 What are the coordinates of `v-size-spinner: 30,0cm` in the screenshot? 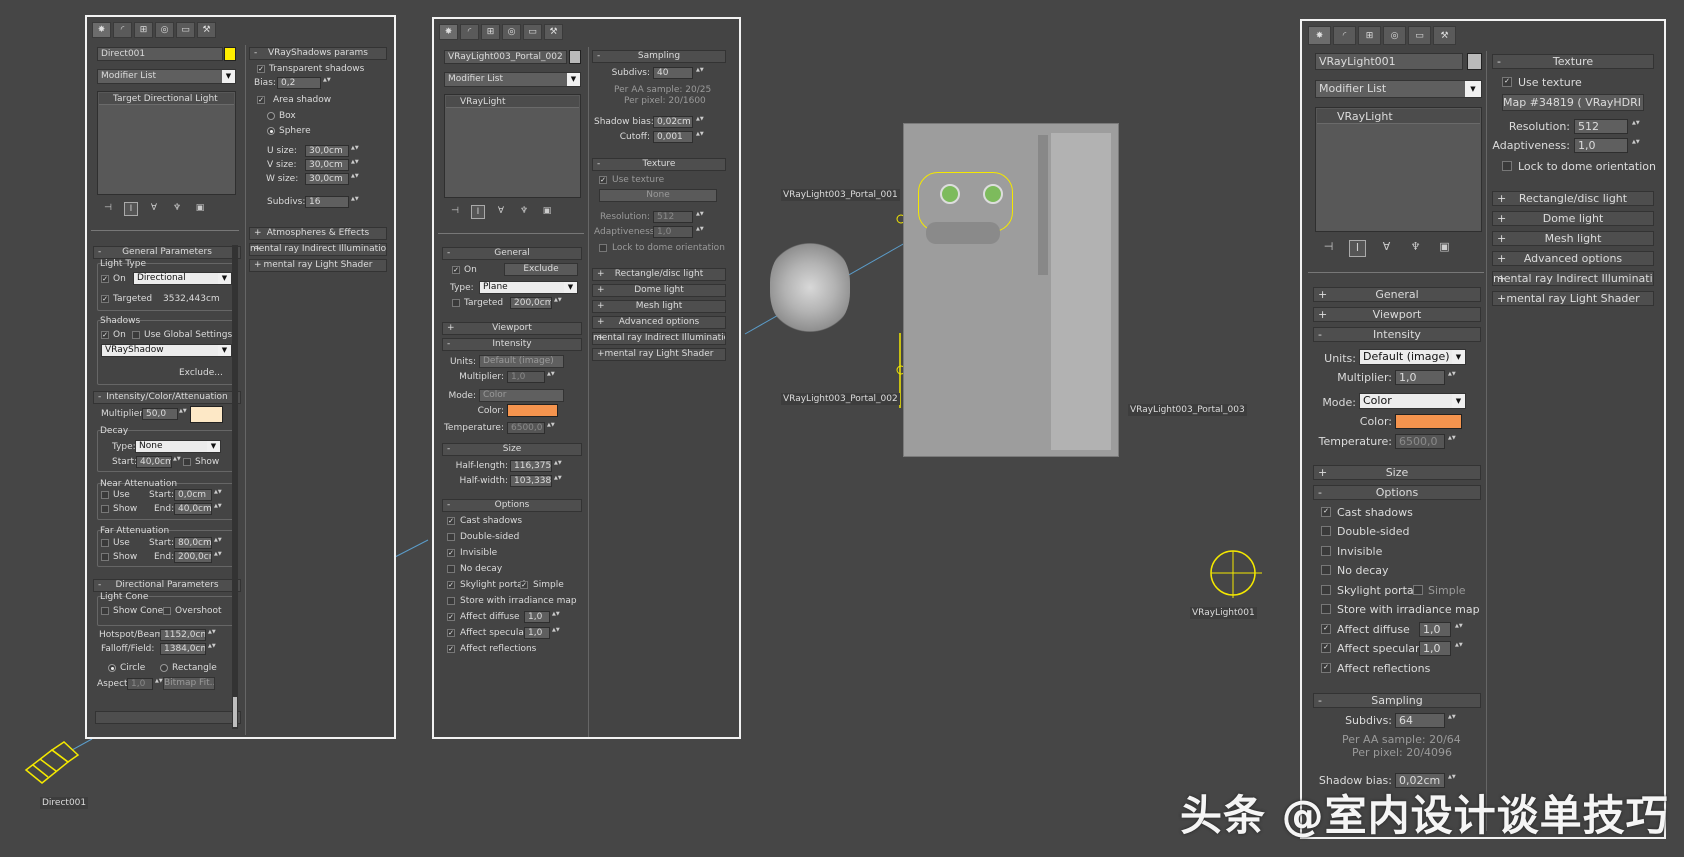 It's located at (327, 165).